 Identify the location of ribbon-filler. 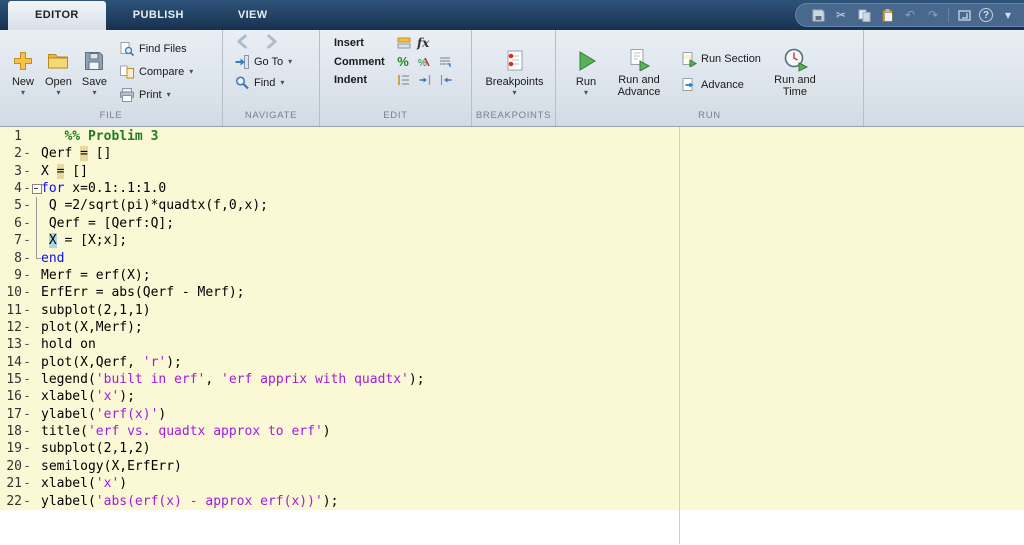
(944, 78).